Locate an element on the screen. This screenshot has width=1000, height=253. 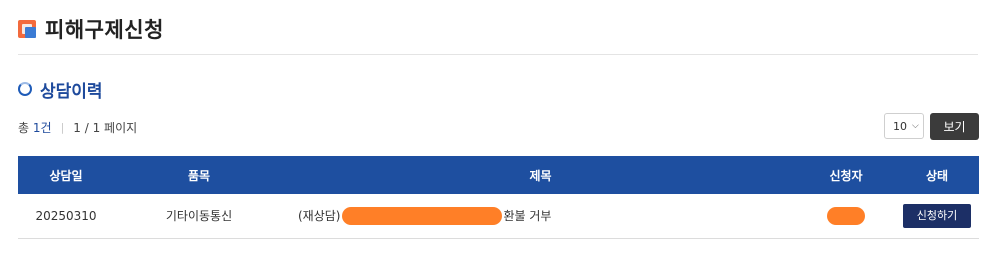
header-divider is located at coordinates (498, 54).